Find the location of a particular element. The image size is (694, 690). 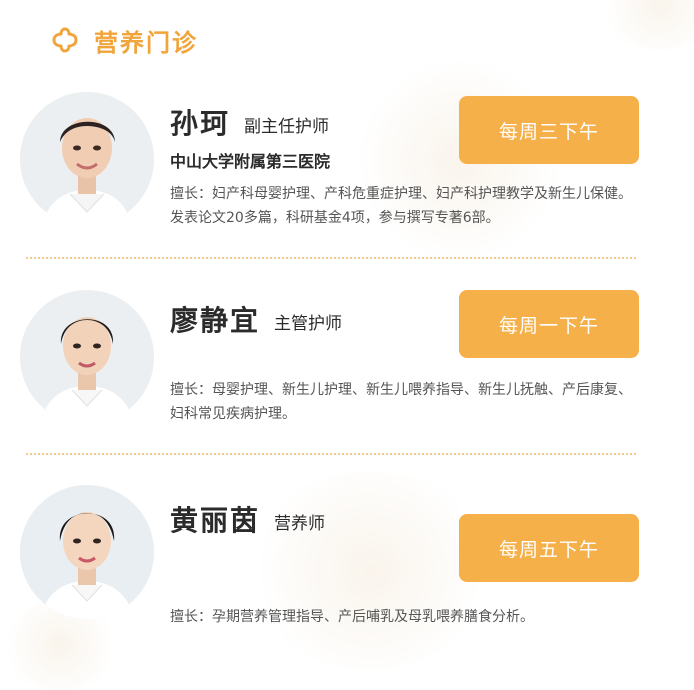

section-title: 营养门诊 is located at coordinates (146, 42).